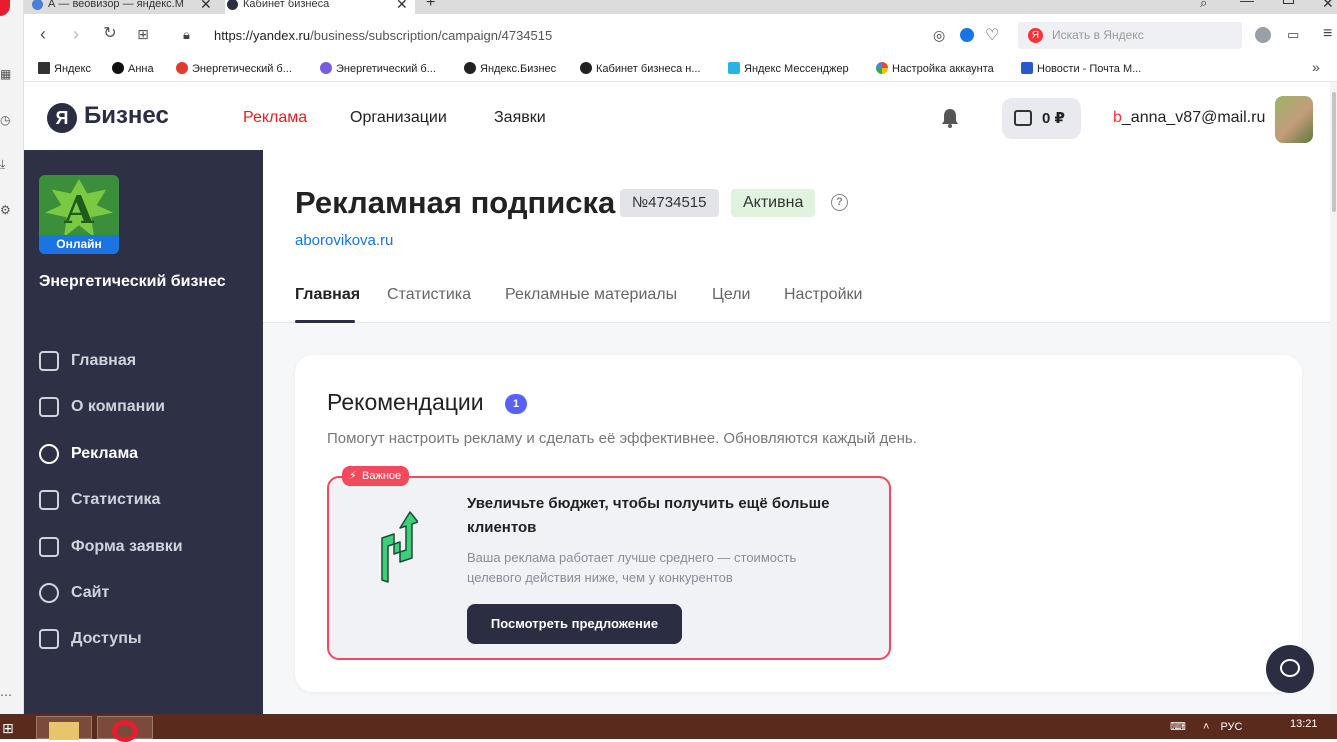 The height and width of the screenshot is (742, 1337). Describe the element at coordinates (10, 728) in the screenshot. I see `windows-start-icon: ⊞` at that location.